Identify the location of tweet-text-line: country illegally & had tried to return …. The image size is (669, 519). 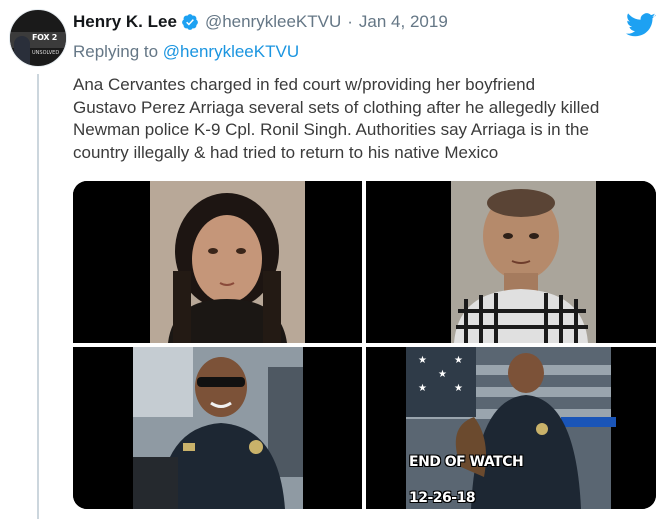
(286, 152).